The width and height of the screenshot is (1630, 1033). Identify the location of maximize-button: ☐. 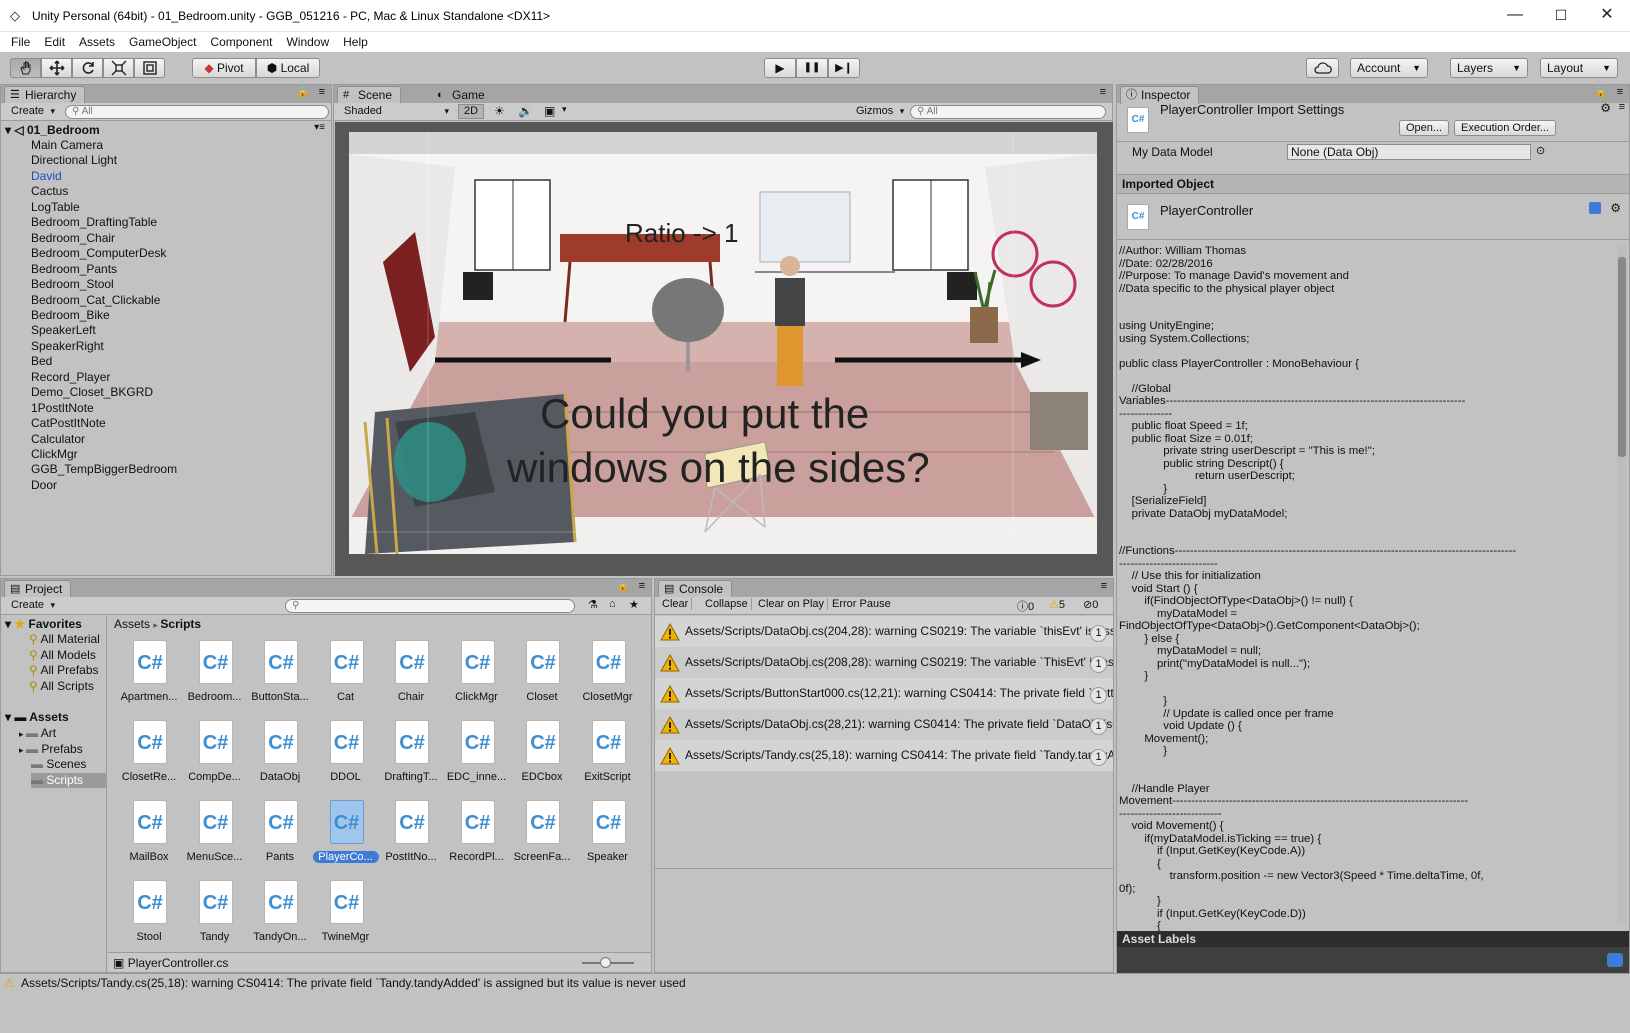
(1561, 16).